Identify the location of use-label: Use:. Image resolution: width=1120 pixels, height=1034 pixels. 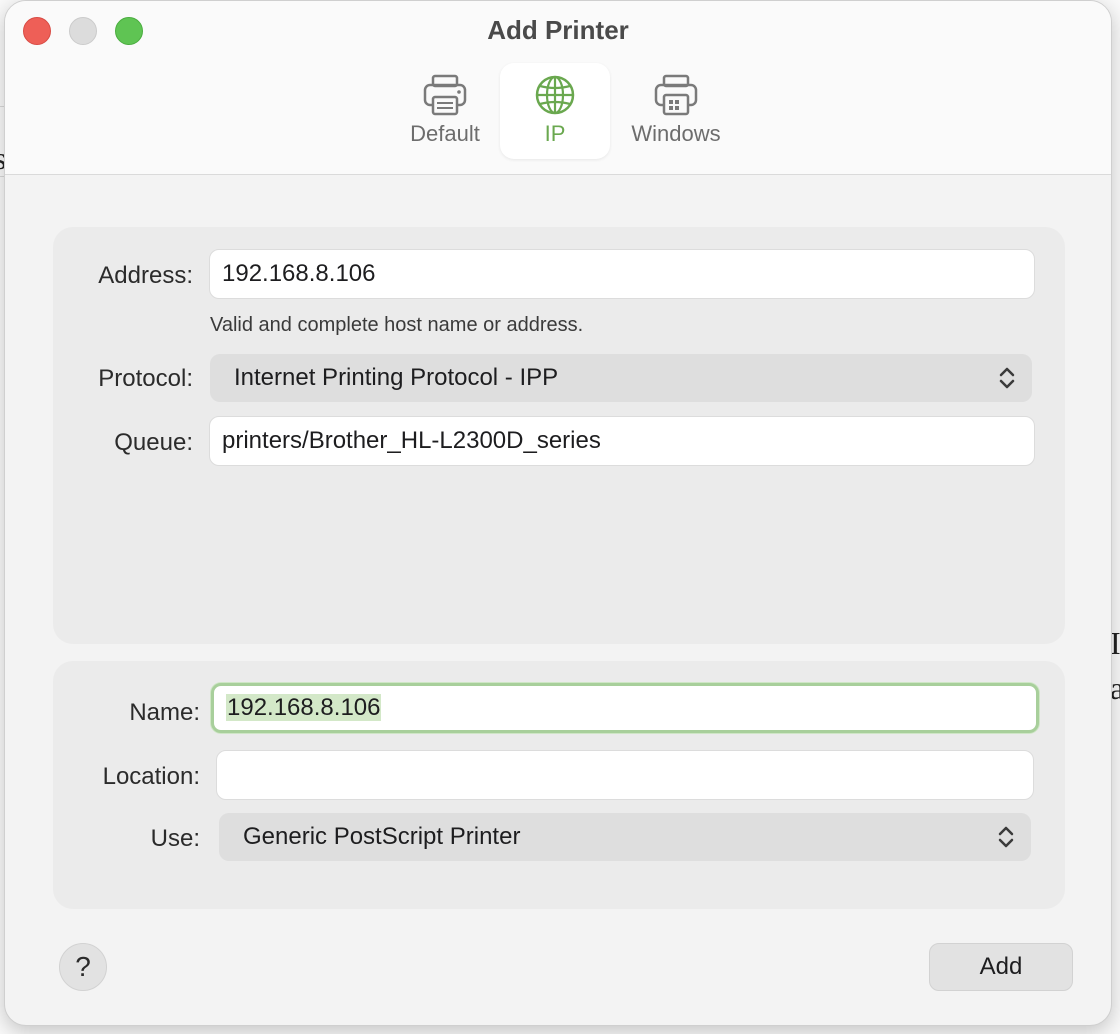
(175, 838).